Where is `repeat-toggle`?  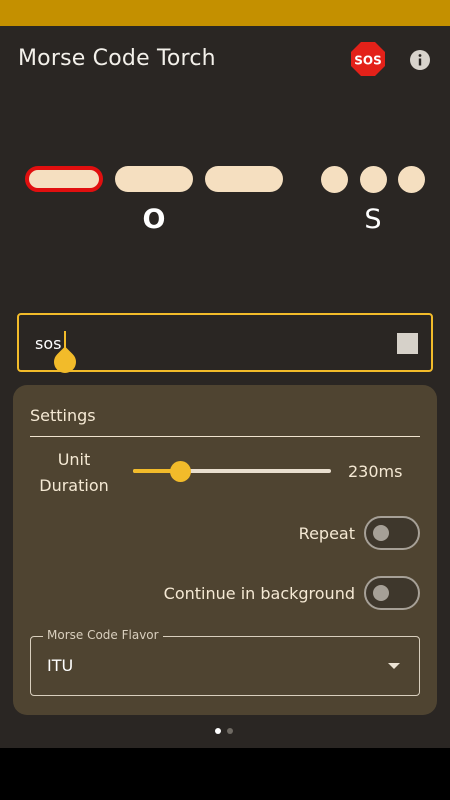 repeat-toggle is located at coordinates (392, 533).